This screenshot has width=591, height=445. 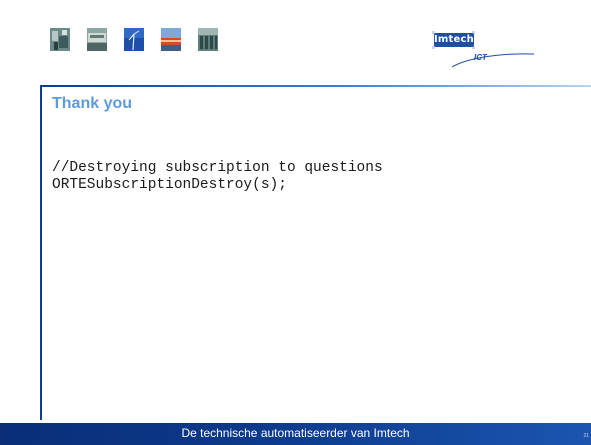 I want to click on header-divider, so click(x=315, y=86).